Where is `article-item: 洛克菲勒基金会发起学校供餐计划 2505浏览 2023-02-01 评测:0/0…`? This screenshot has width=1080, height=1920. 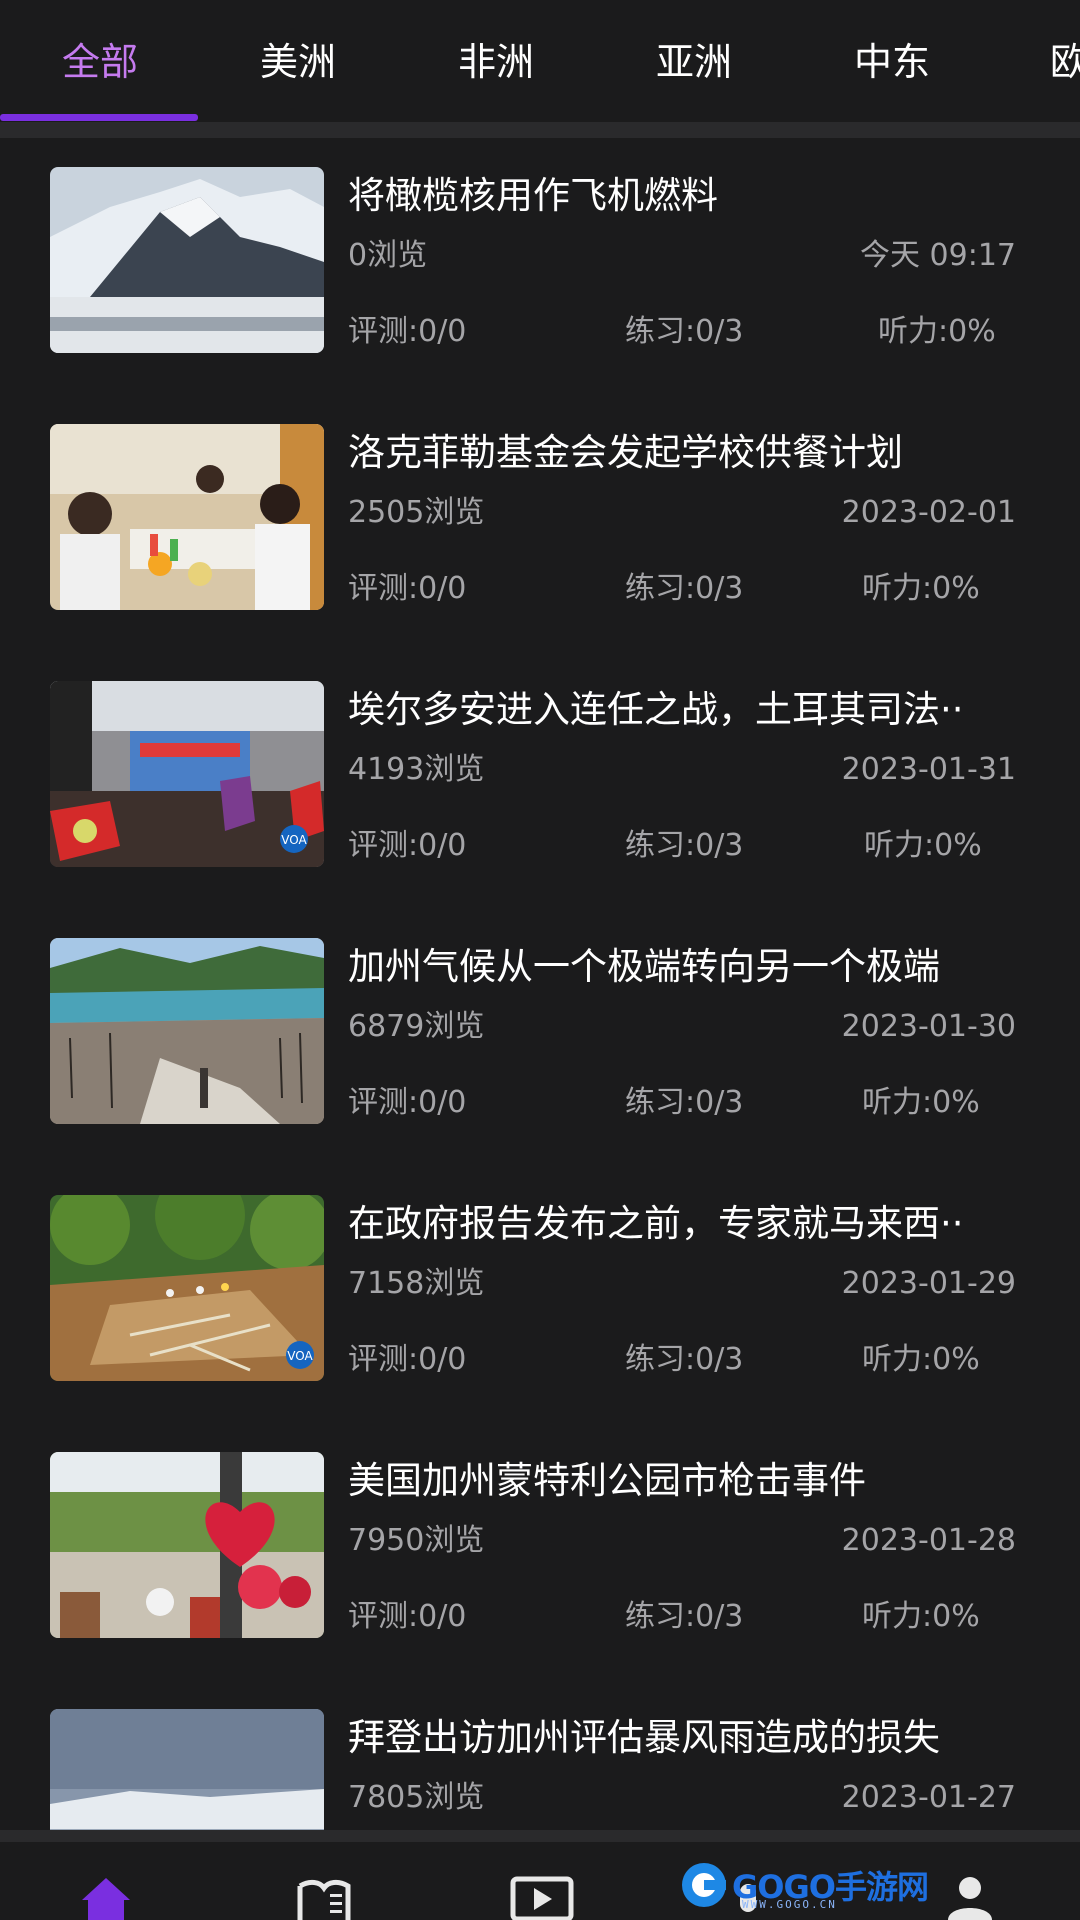 article-item: 洛克菲勒基金会发起学校供餐计划 2505浏览 2023-02-01 评测:0/0… is located at coordinates (540, 523).